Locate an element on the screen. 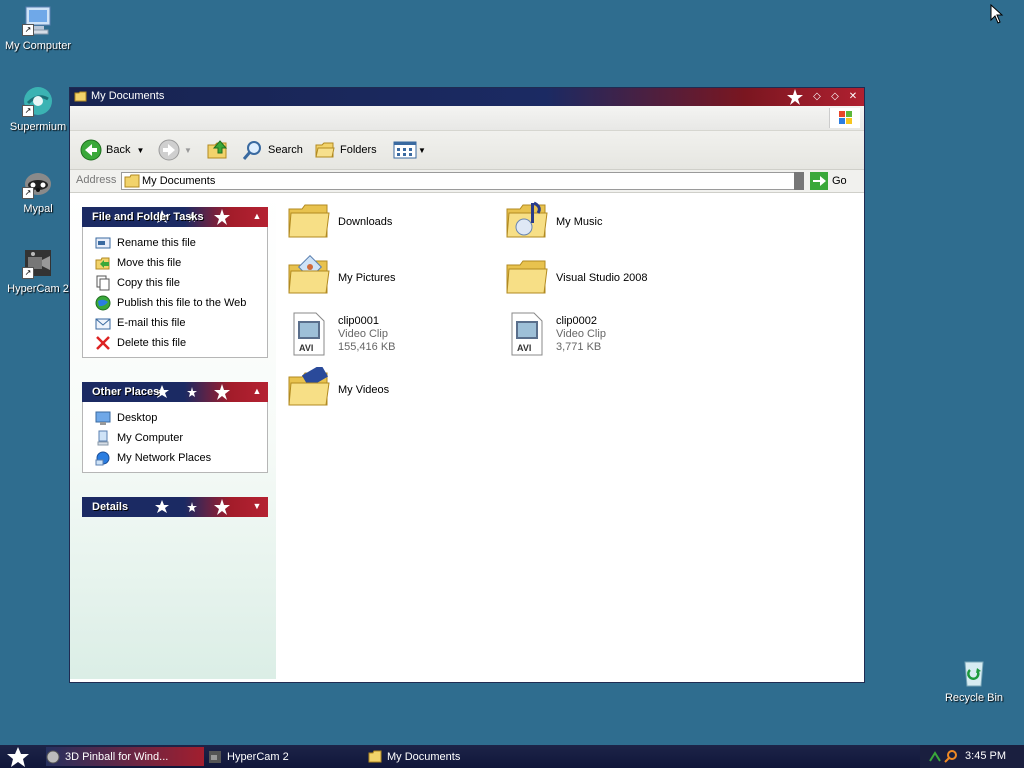 This screenshot has width=1024, height=768. back-arrow-icon is located at coordinates (91, 150).